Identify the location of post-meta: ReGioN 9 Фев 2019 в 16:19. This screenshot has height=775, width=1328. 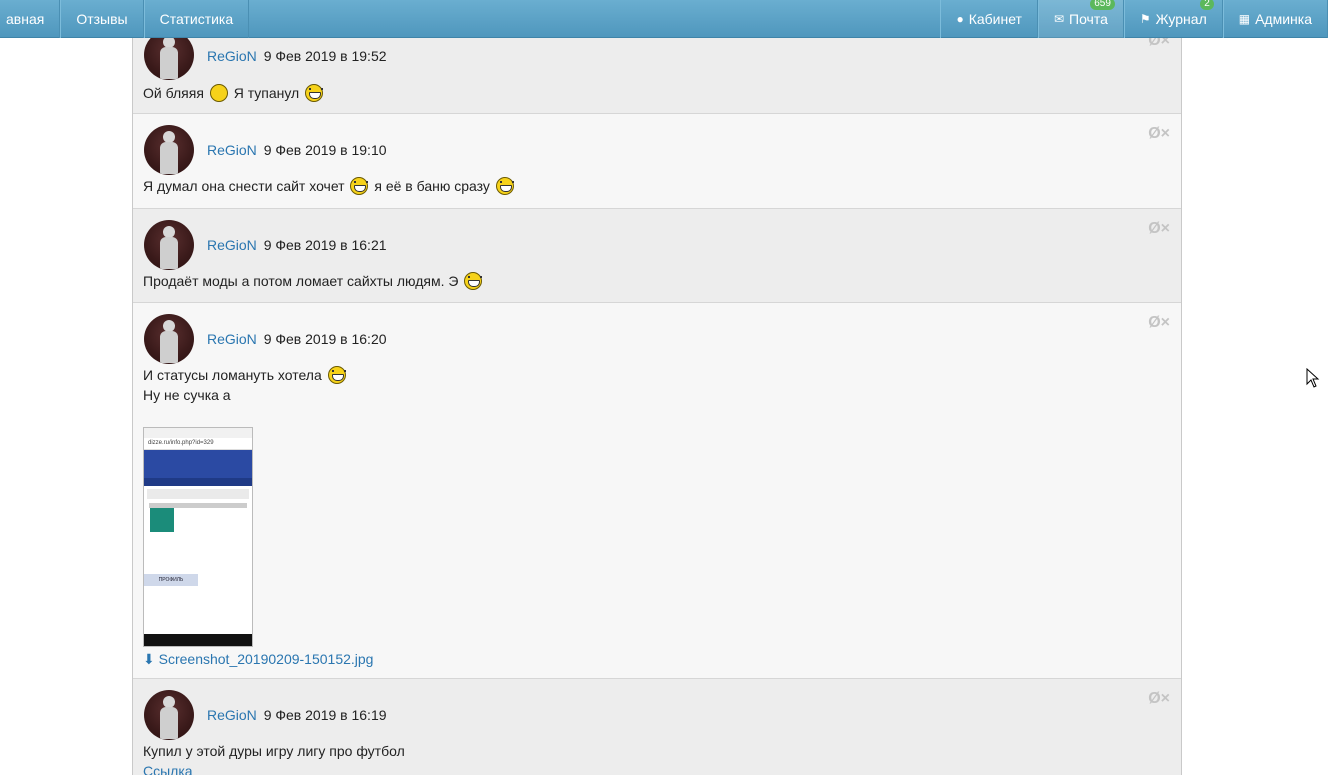
(297, 715).